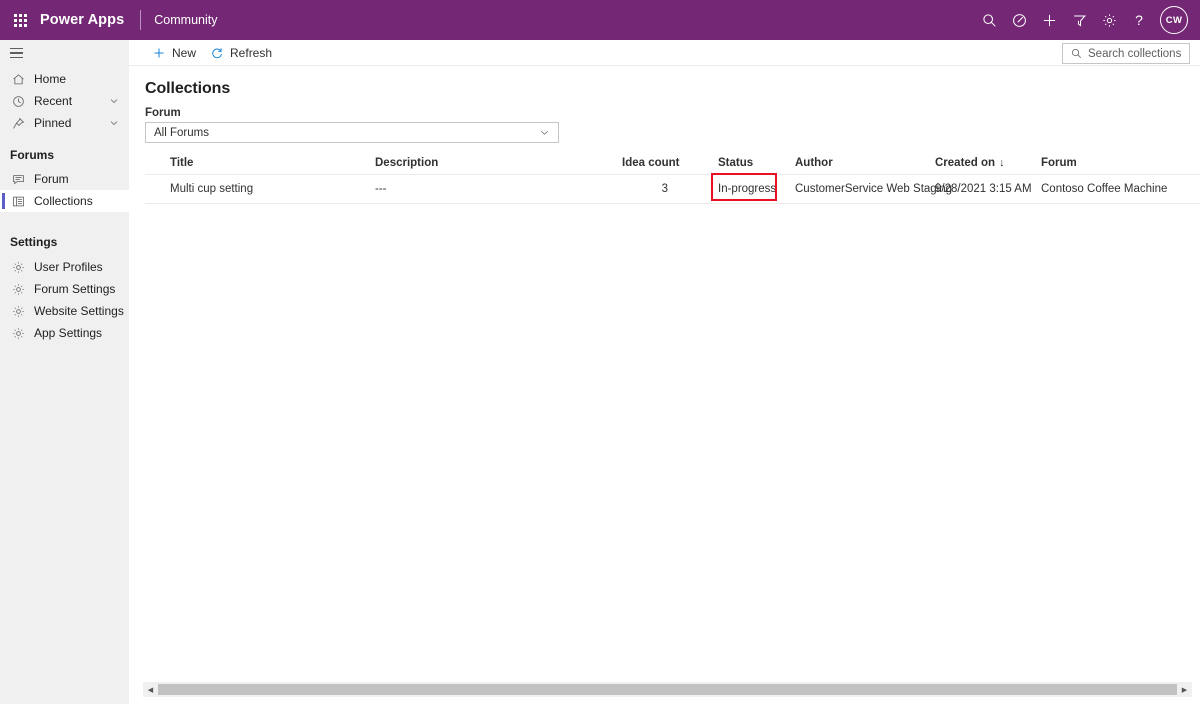 The image size is (1200, 704). I want to click on scroll-right-icon: ▶, so click(1184, 689).